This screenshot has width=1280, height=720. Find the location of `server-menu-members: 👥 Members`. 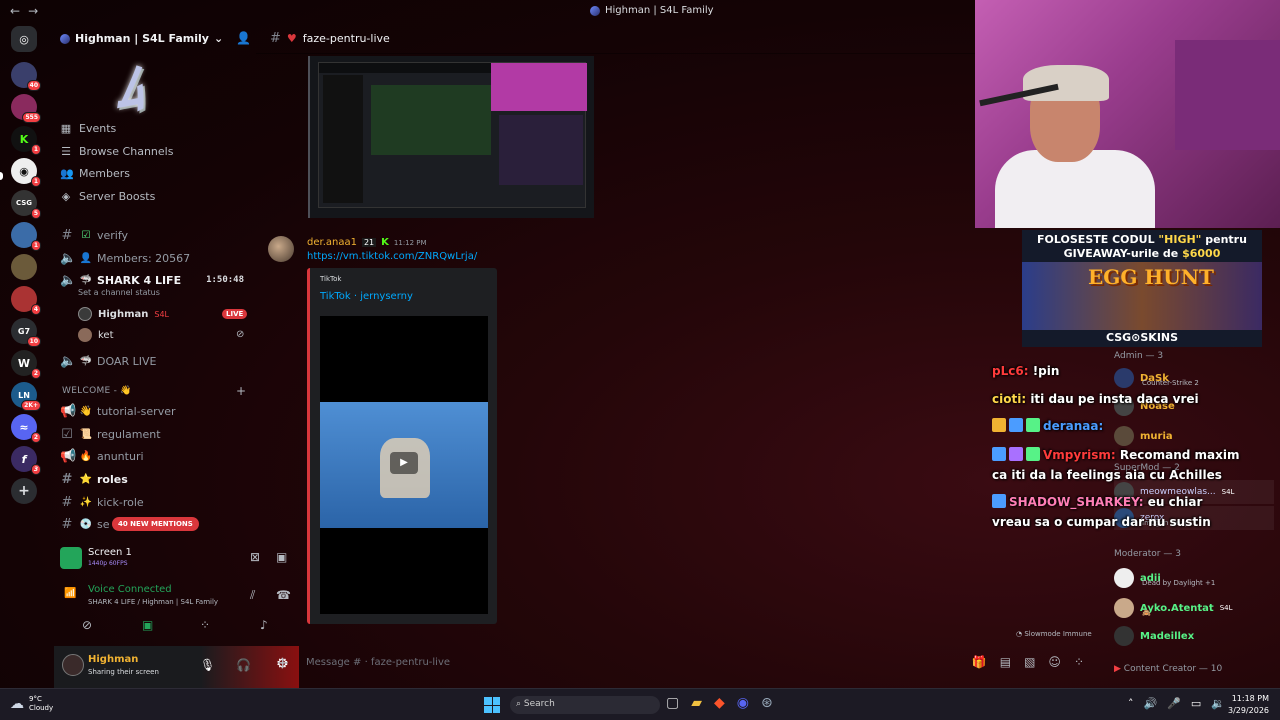

server-menu-members: 👥 Members is located at coordinates (95, 173).